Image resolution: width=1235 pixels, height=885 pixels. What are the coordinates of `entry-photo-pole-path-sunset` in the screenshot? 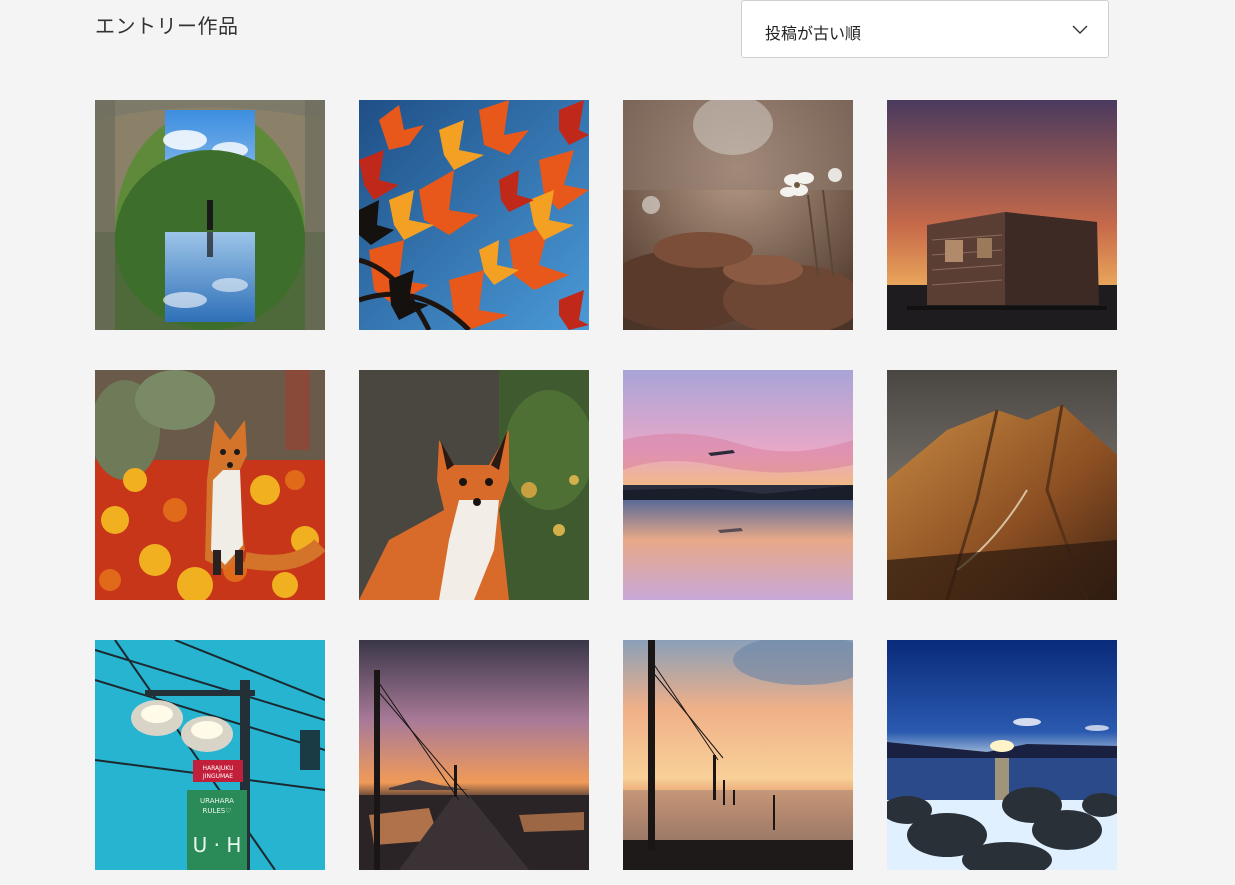 It's located at (474, 755).